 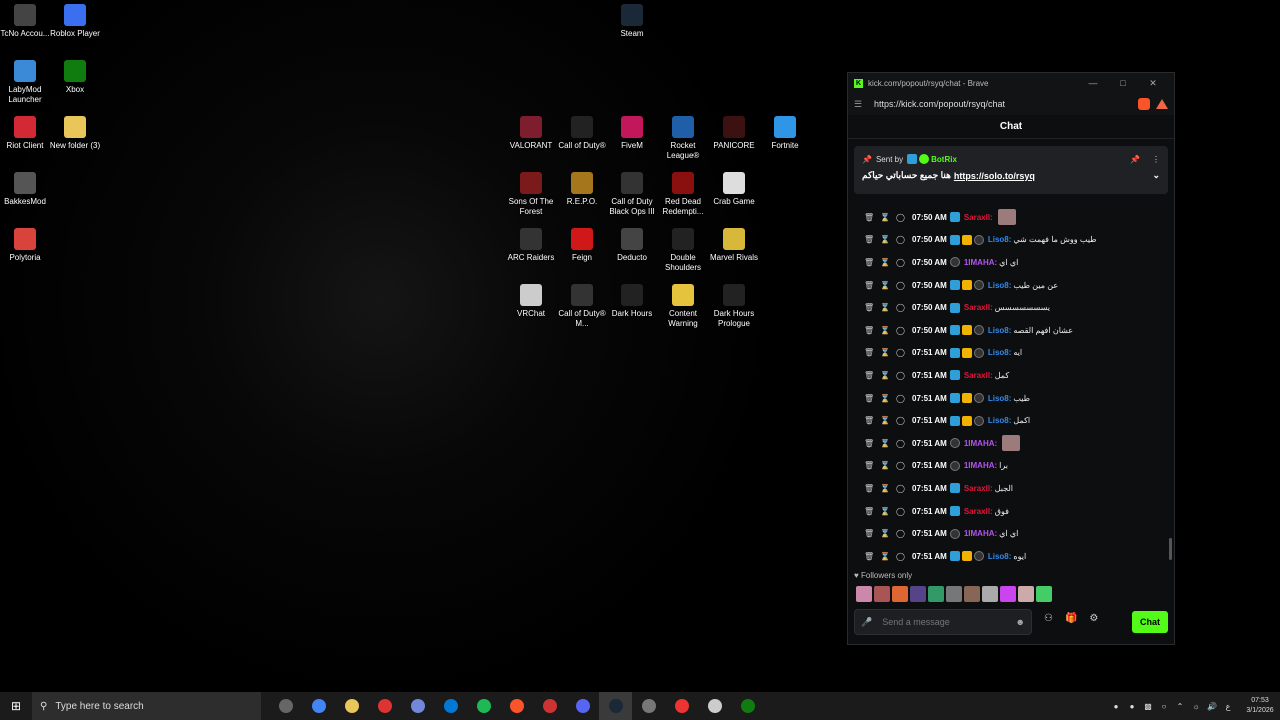 What do you see at coordinates (26, 82) in the screenshot?
I see `desktop-icon: LabyMod Launcher` at bounding box center [26, 82].